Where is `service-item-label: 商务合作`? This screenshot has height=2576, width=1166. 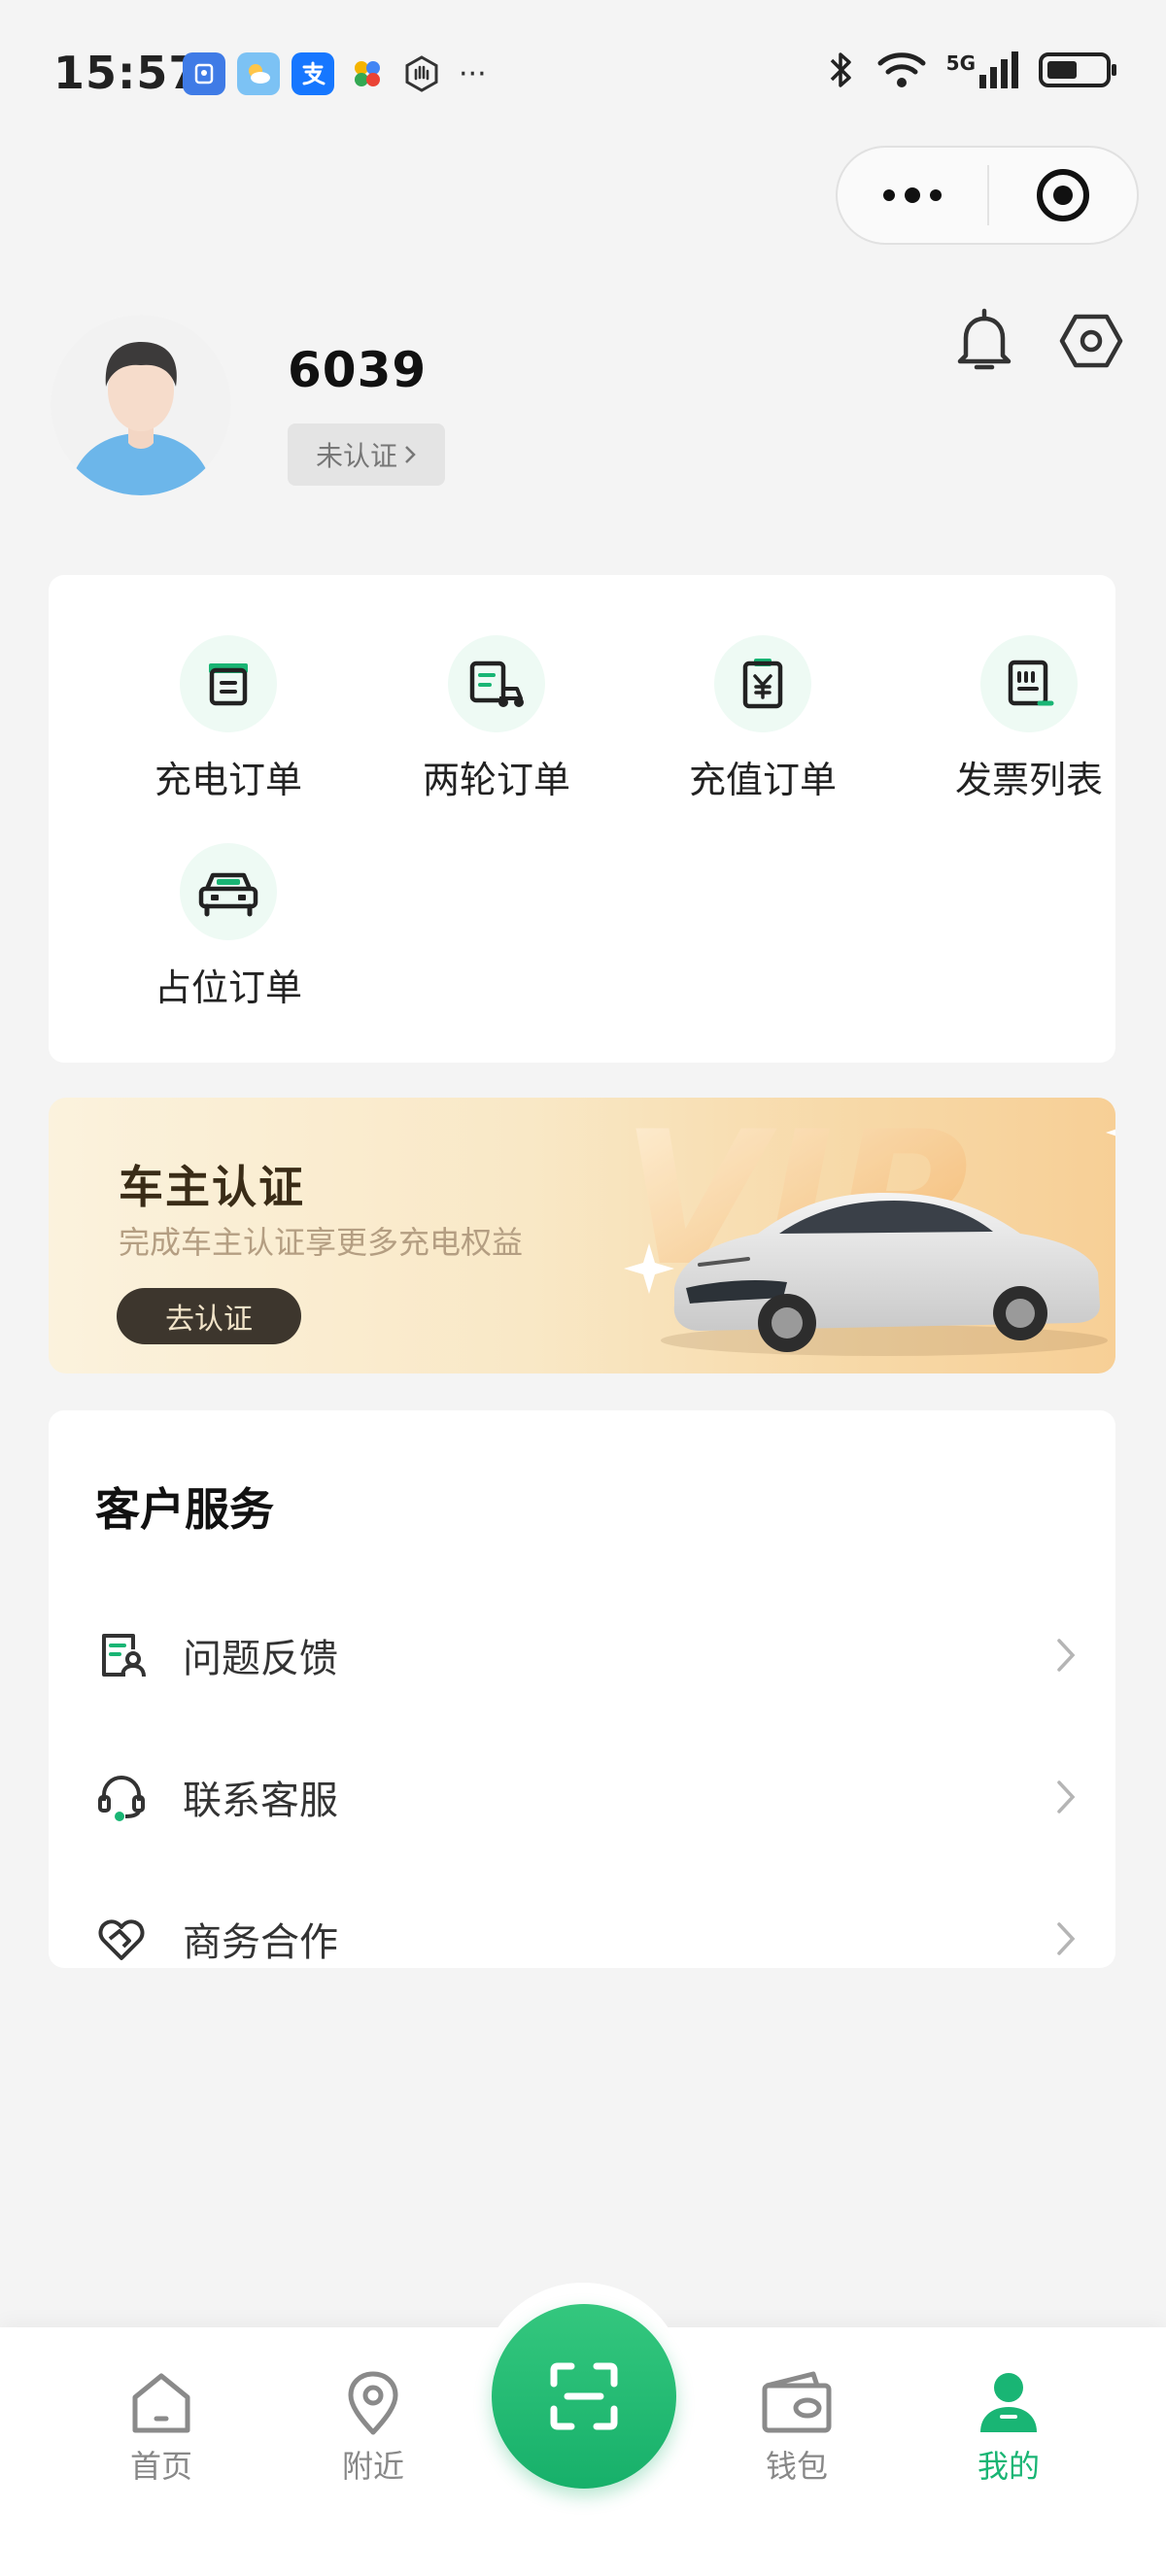 service-item-label: 商务合作 is located at coordinates (260, 1942).